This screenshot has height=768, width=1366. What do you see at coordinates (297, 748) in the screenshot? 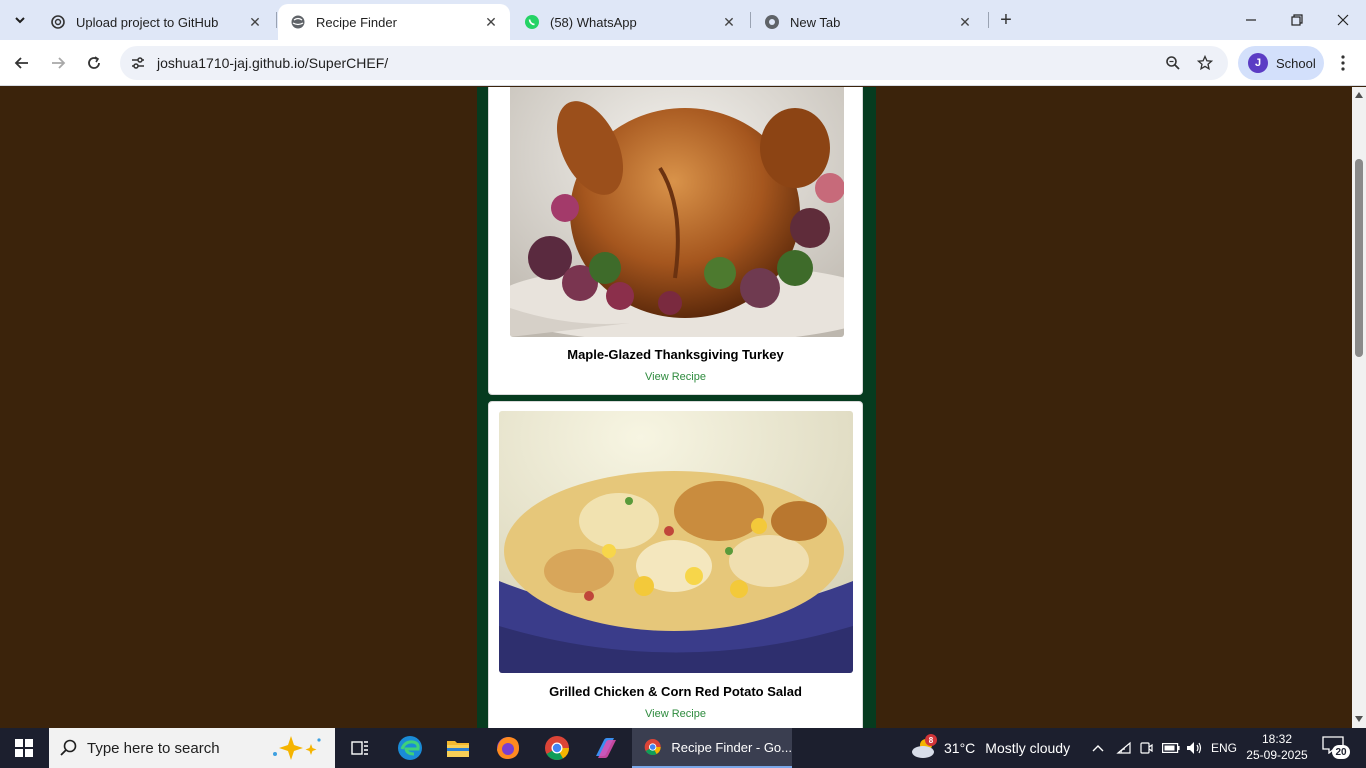
I see `copilot-sparkle-icon` at bounding box center [297, 748].